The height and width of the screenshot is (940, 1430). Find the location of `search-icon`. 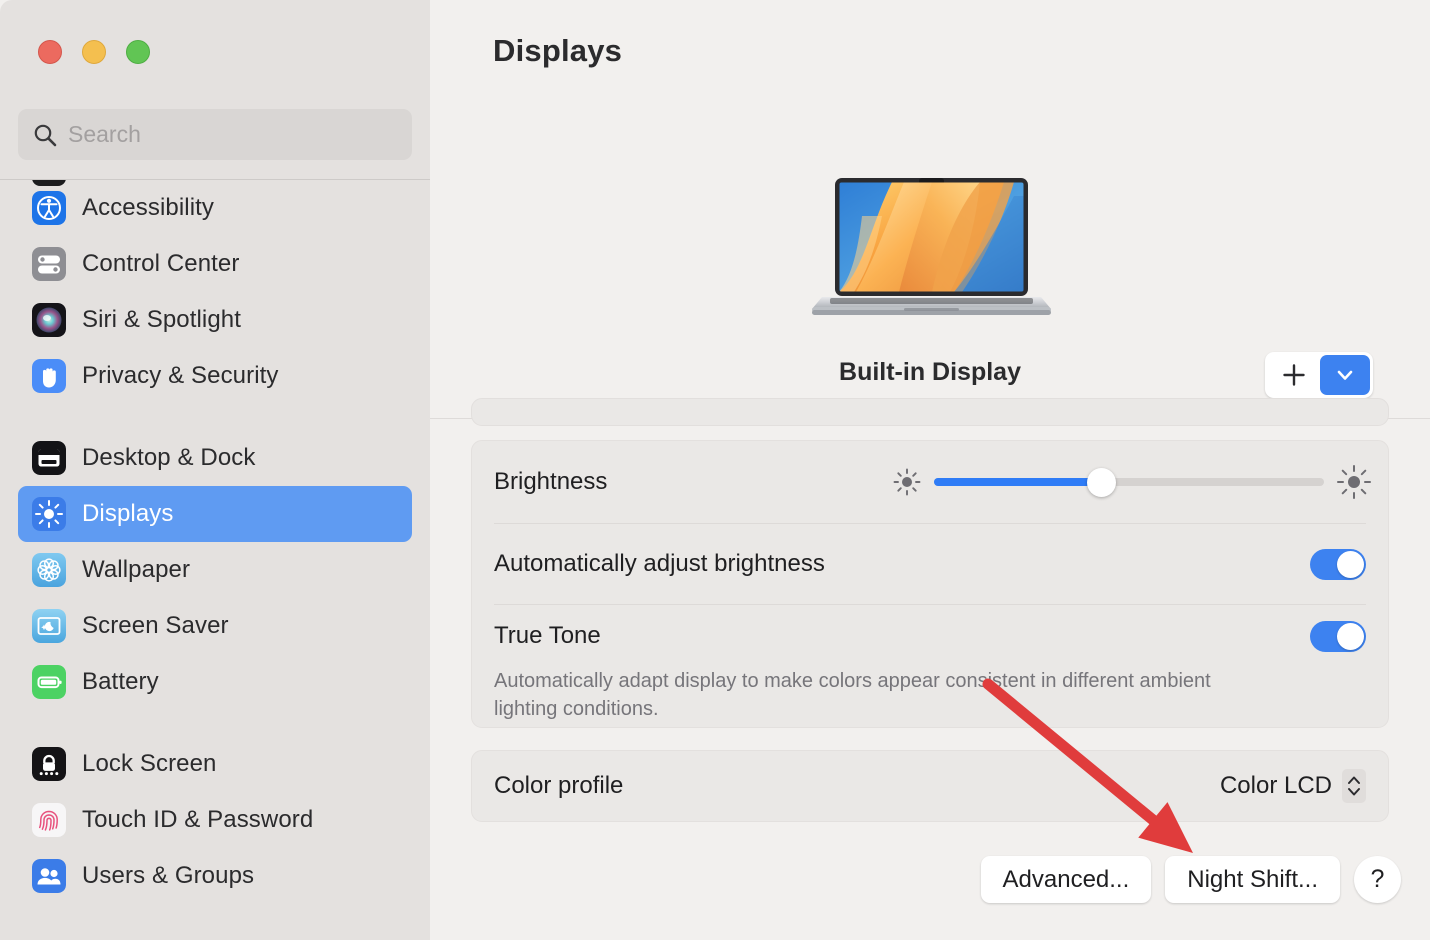

search-icon is located at coordinates (45, 135).